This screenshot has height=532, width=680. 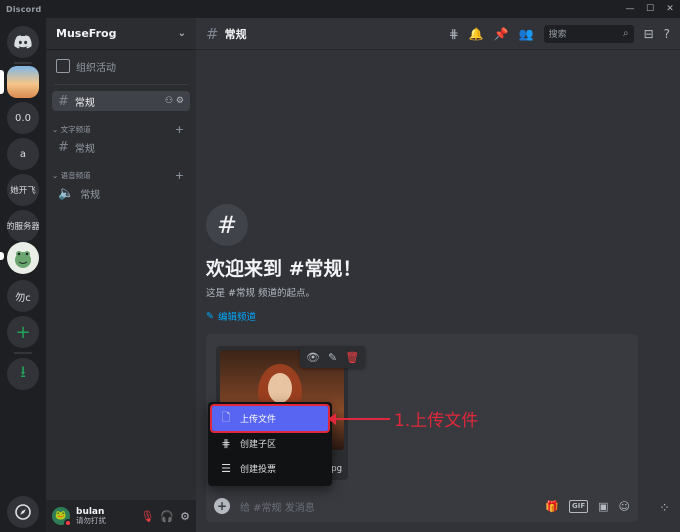 I want to click on server-item: 的服务器, so click(x=23, y=226).